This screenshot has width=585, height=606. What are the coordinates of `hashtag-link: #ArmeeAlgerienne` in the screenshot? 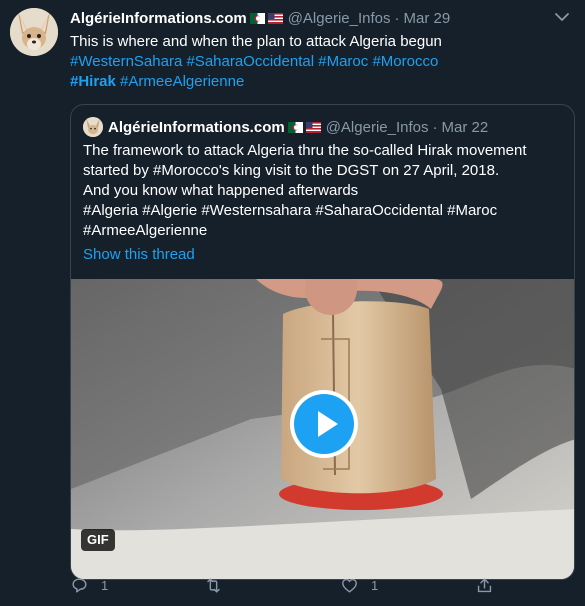 It's located at (182, 81).